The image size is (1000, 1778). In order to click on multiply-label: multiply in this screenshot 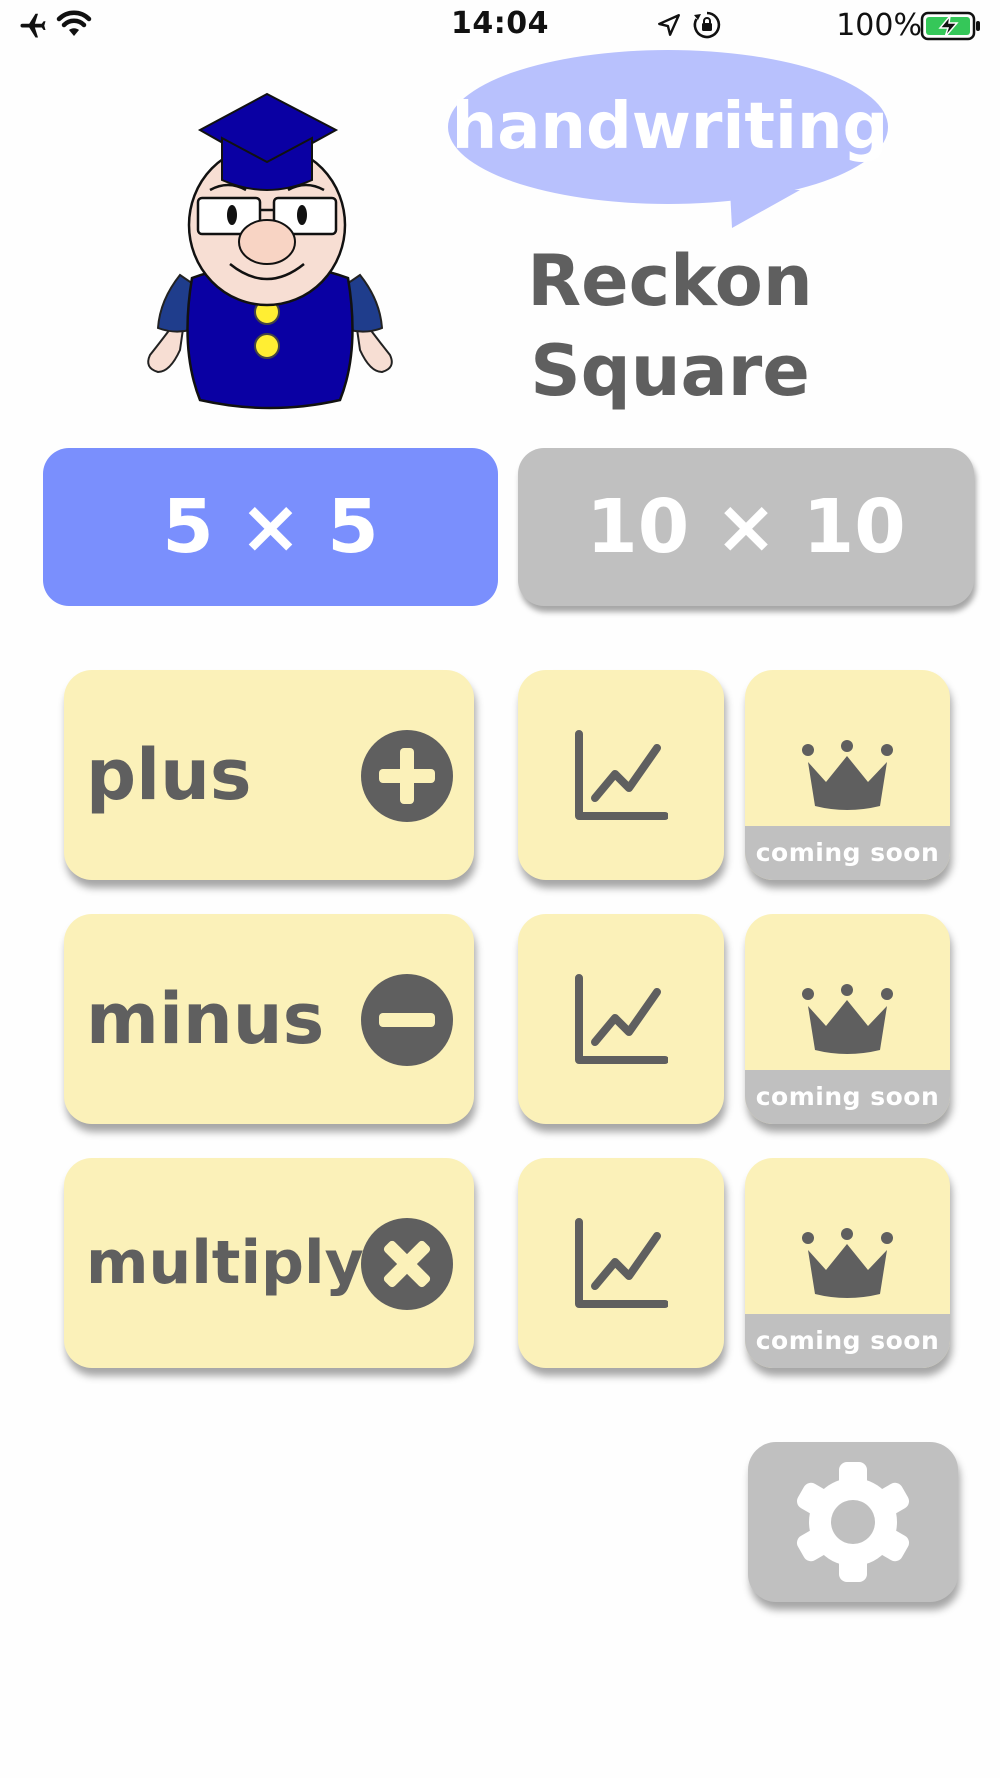, I will do `click(225, 1263)`.